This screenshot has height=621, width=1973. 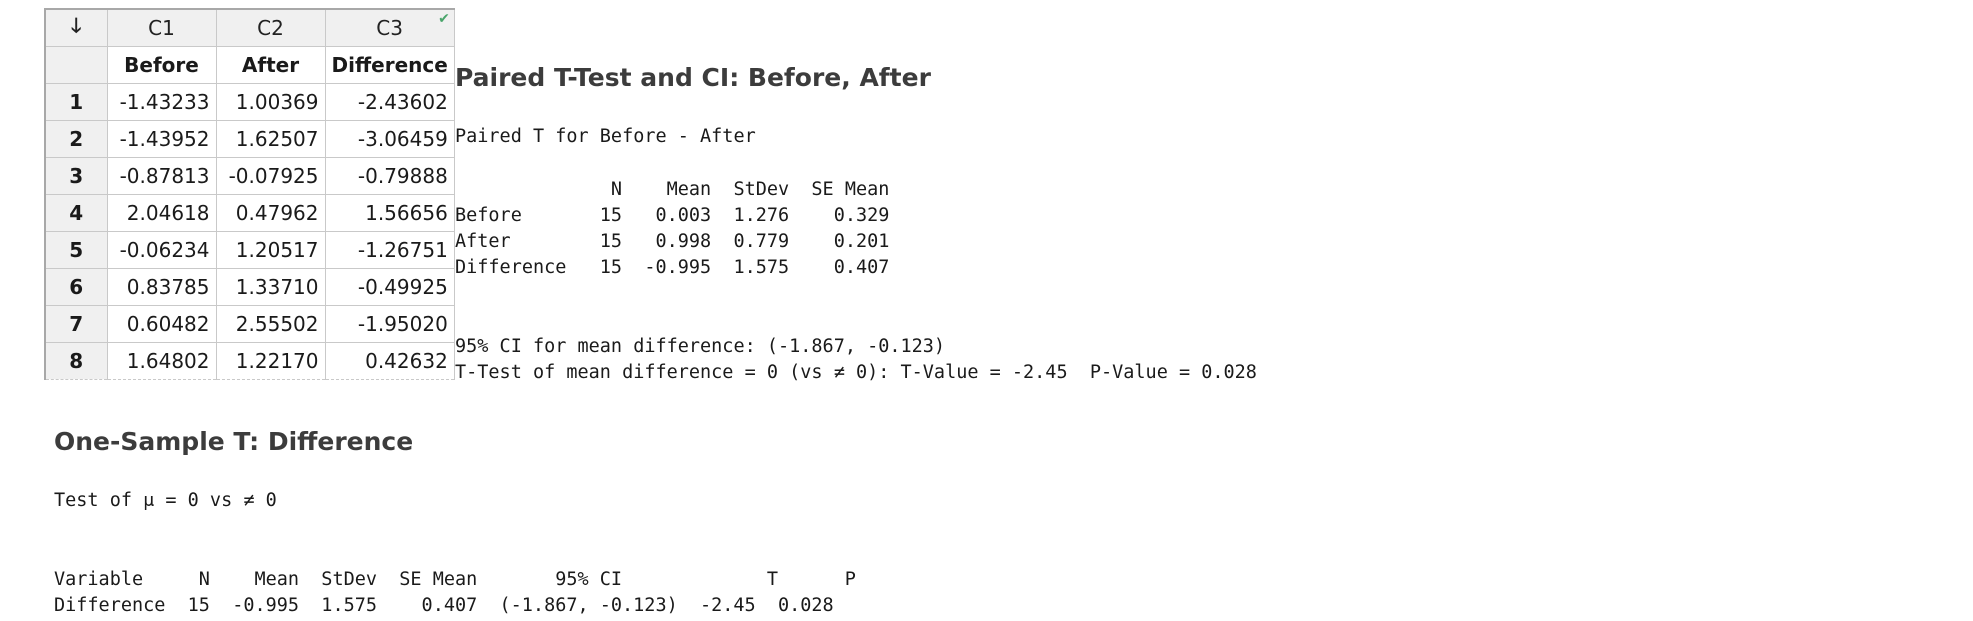 I want to click on column-id-row: 🡓 C1 C2 C3 ✔, so click(x=249, y=27).